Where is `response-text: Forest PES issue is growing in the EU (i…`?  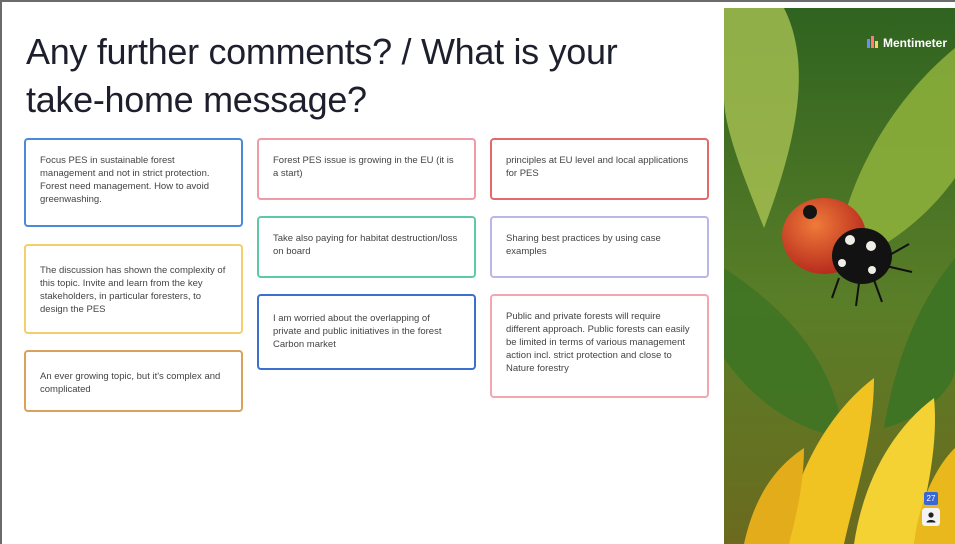
response-text: Forest PES issue is growing in the EU (i… is located at coordinates (363, 167).